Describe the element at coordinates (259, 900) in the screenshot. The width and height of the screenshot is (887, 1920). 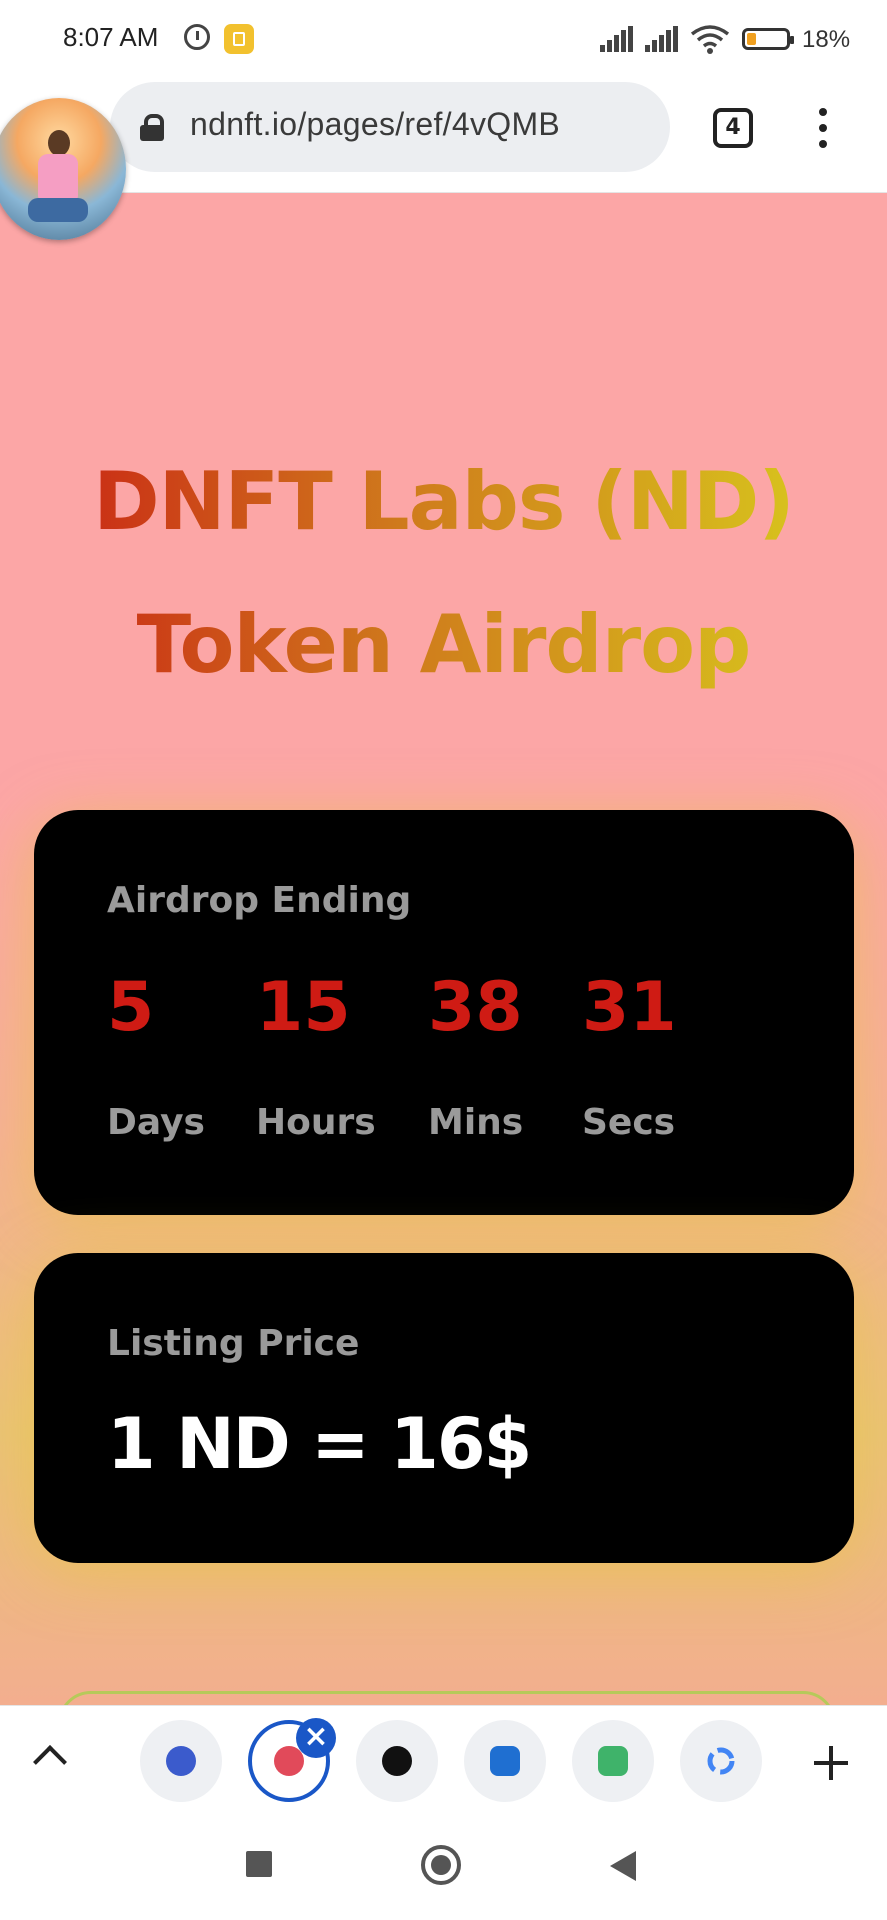
I see `countdown-label: Airdrop Ending` at that location.